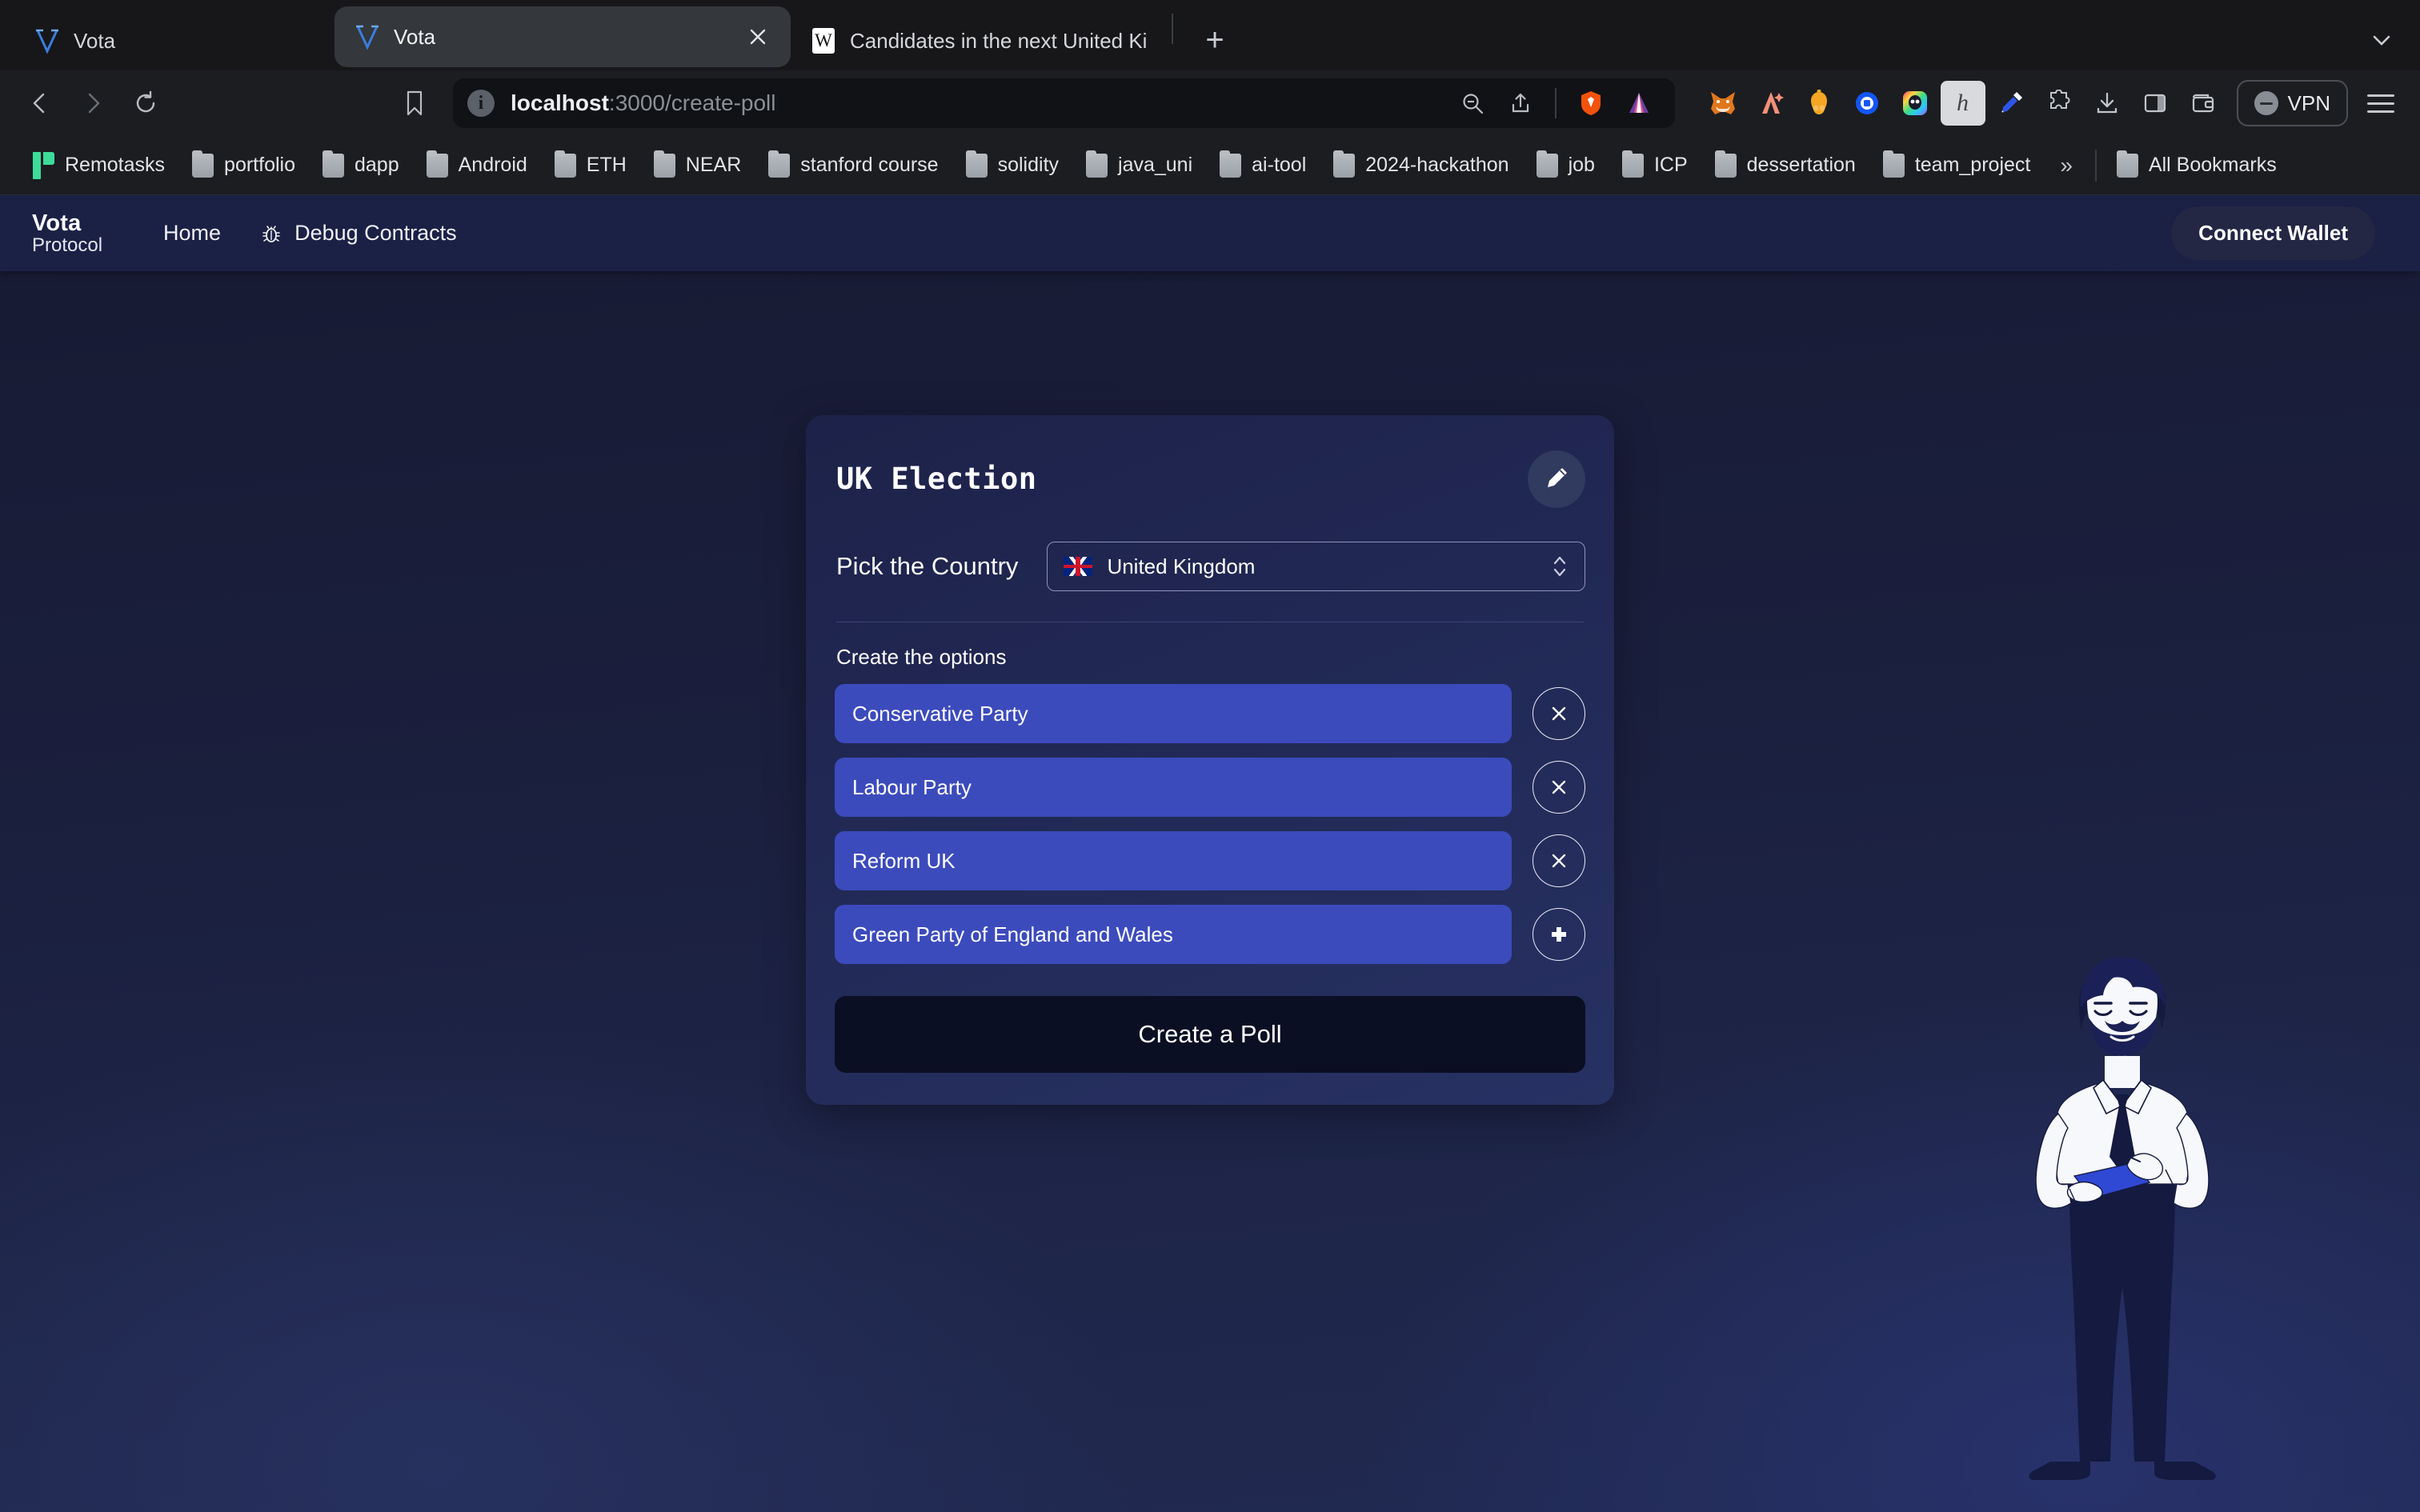  I want to click on browser-menu-icon, so click(2381, 103).